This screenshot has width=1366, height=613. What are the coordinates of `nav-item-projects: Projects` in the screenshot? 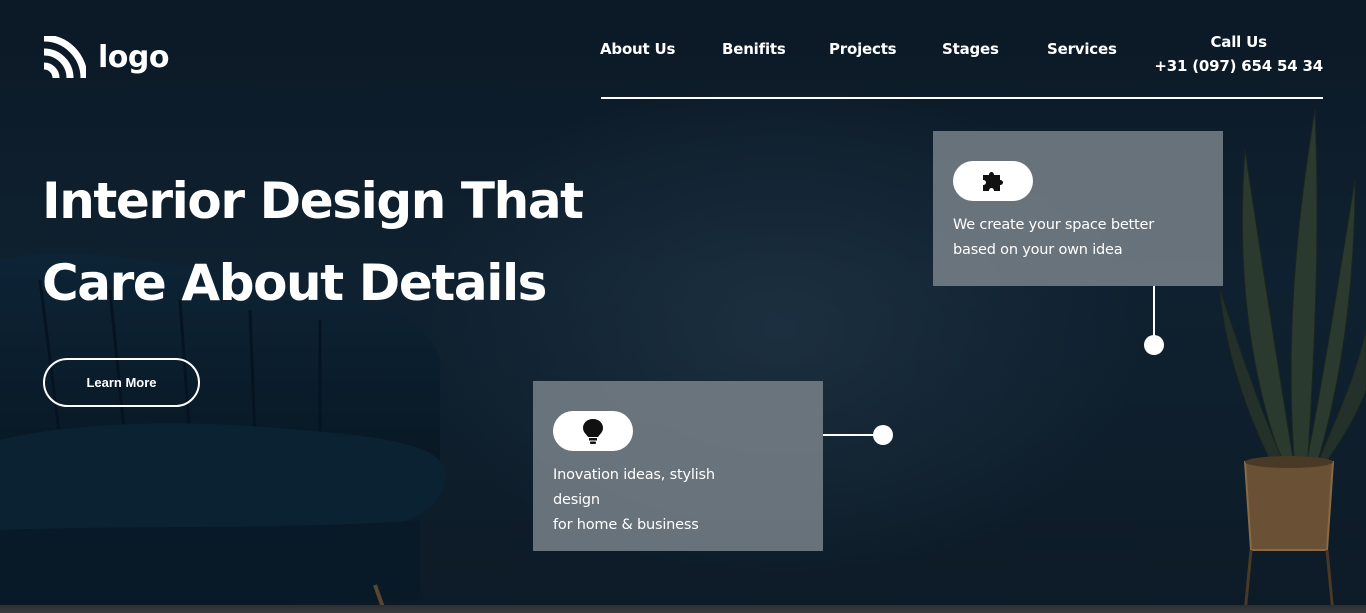 It's located at (863, 49).